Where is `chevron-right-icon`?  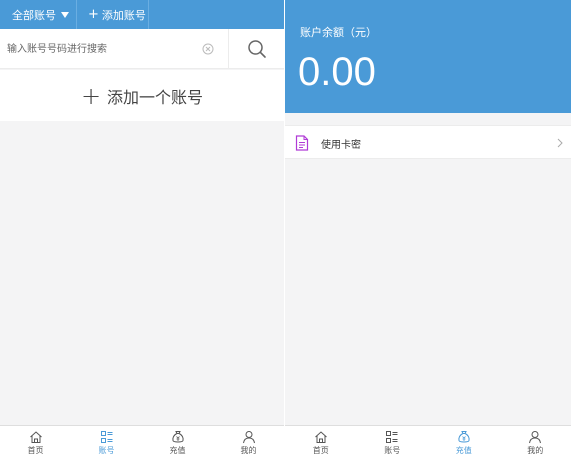 chevron-right-icon is located at coordinates (560, 143).